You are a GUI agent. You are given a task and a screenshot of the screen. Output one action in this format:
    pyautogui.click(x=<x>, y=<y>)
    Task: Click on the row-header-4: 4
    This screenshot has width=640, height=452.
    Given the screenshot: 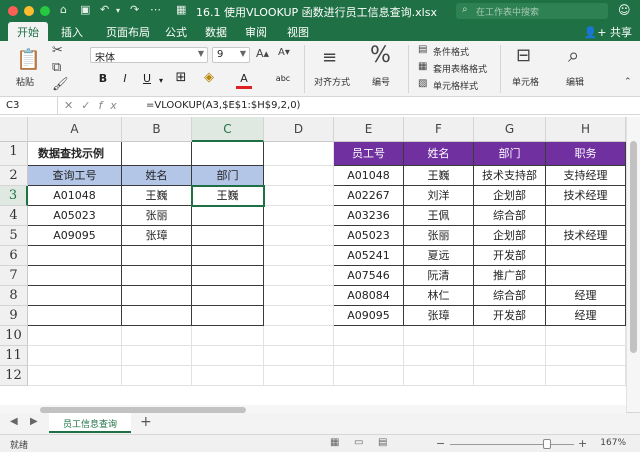 What is the action you would take?
    pyautogui.click(x=14, y=216)
    